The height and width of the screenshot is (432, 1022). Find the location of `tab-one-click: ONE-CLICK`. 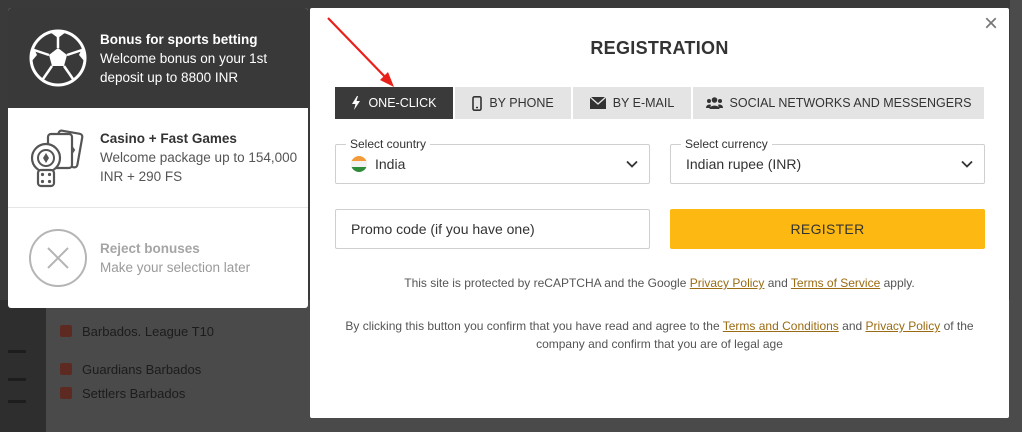

tab-one-click: ONE-CLICK is located at coordinates (394, 103).